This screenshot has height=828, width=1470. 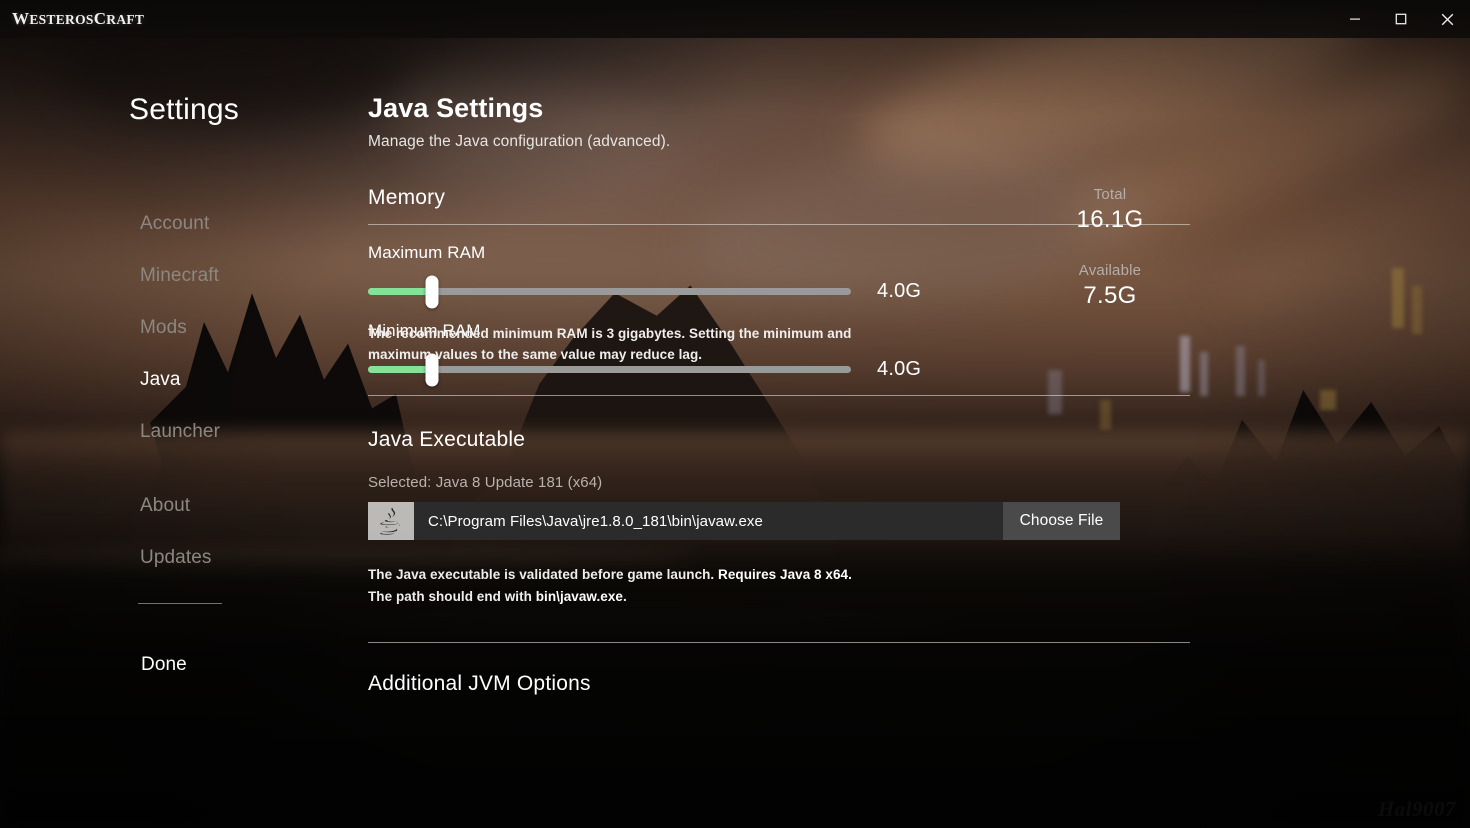 What do you see at coordinates (1110, 295) in the screenshot?
I see `stat-available-value: 7.5G` at bounding box center [1110, 295].